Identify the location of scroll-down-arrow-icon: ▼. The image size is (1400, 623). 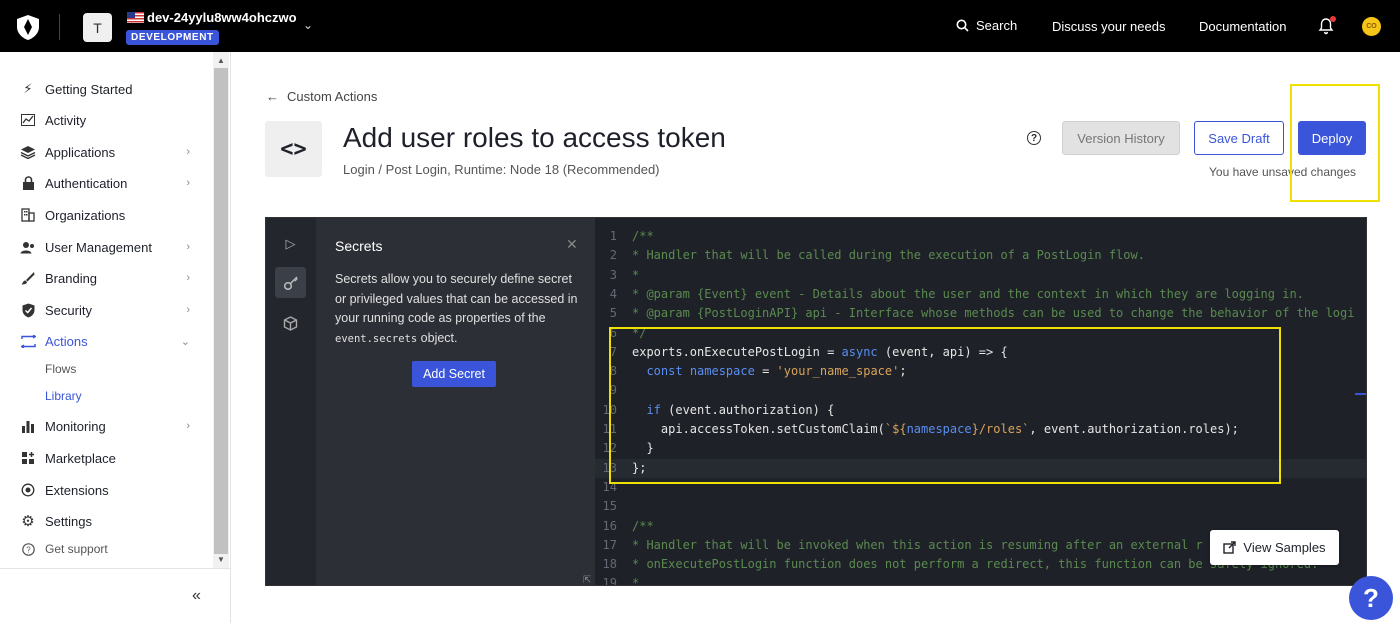
(221, 559).